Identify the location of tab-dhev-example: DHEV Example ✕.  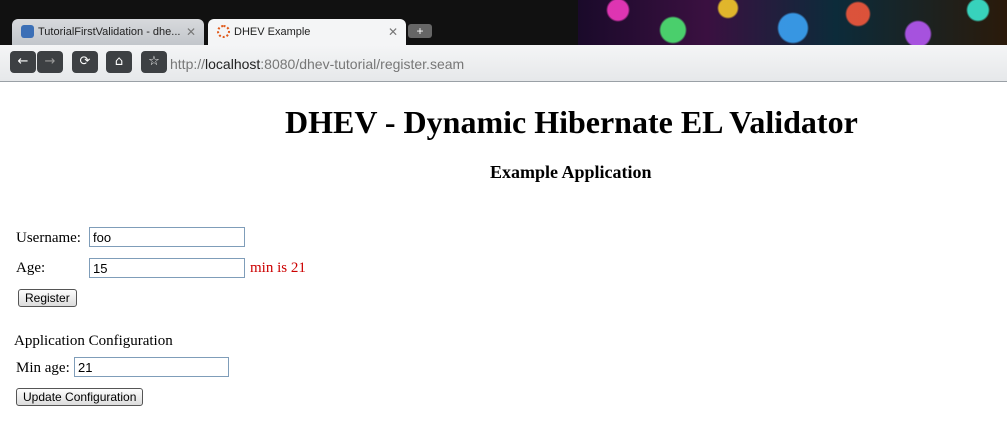
(307, 32).